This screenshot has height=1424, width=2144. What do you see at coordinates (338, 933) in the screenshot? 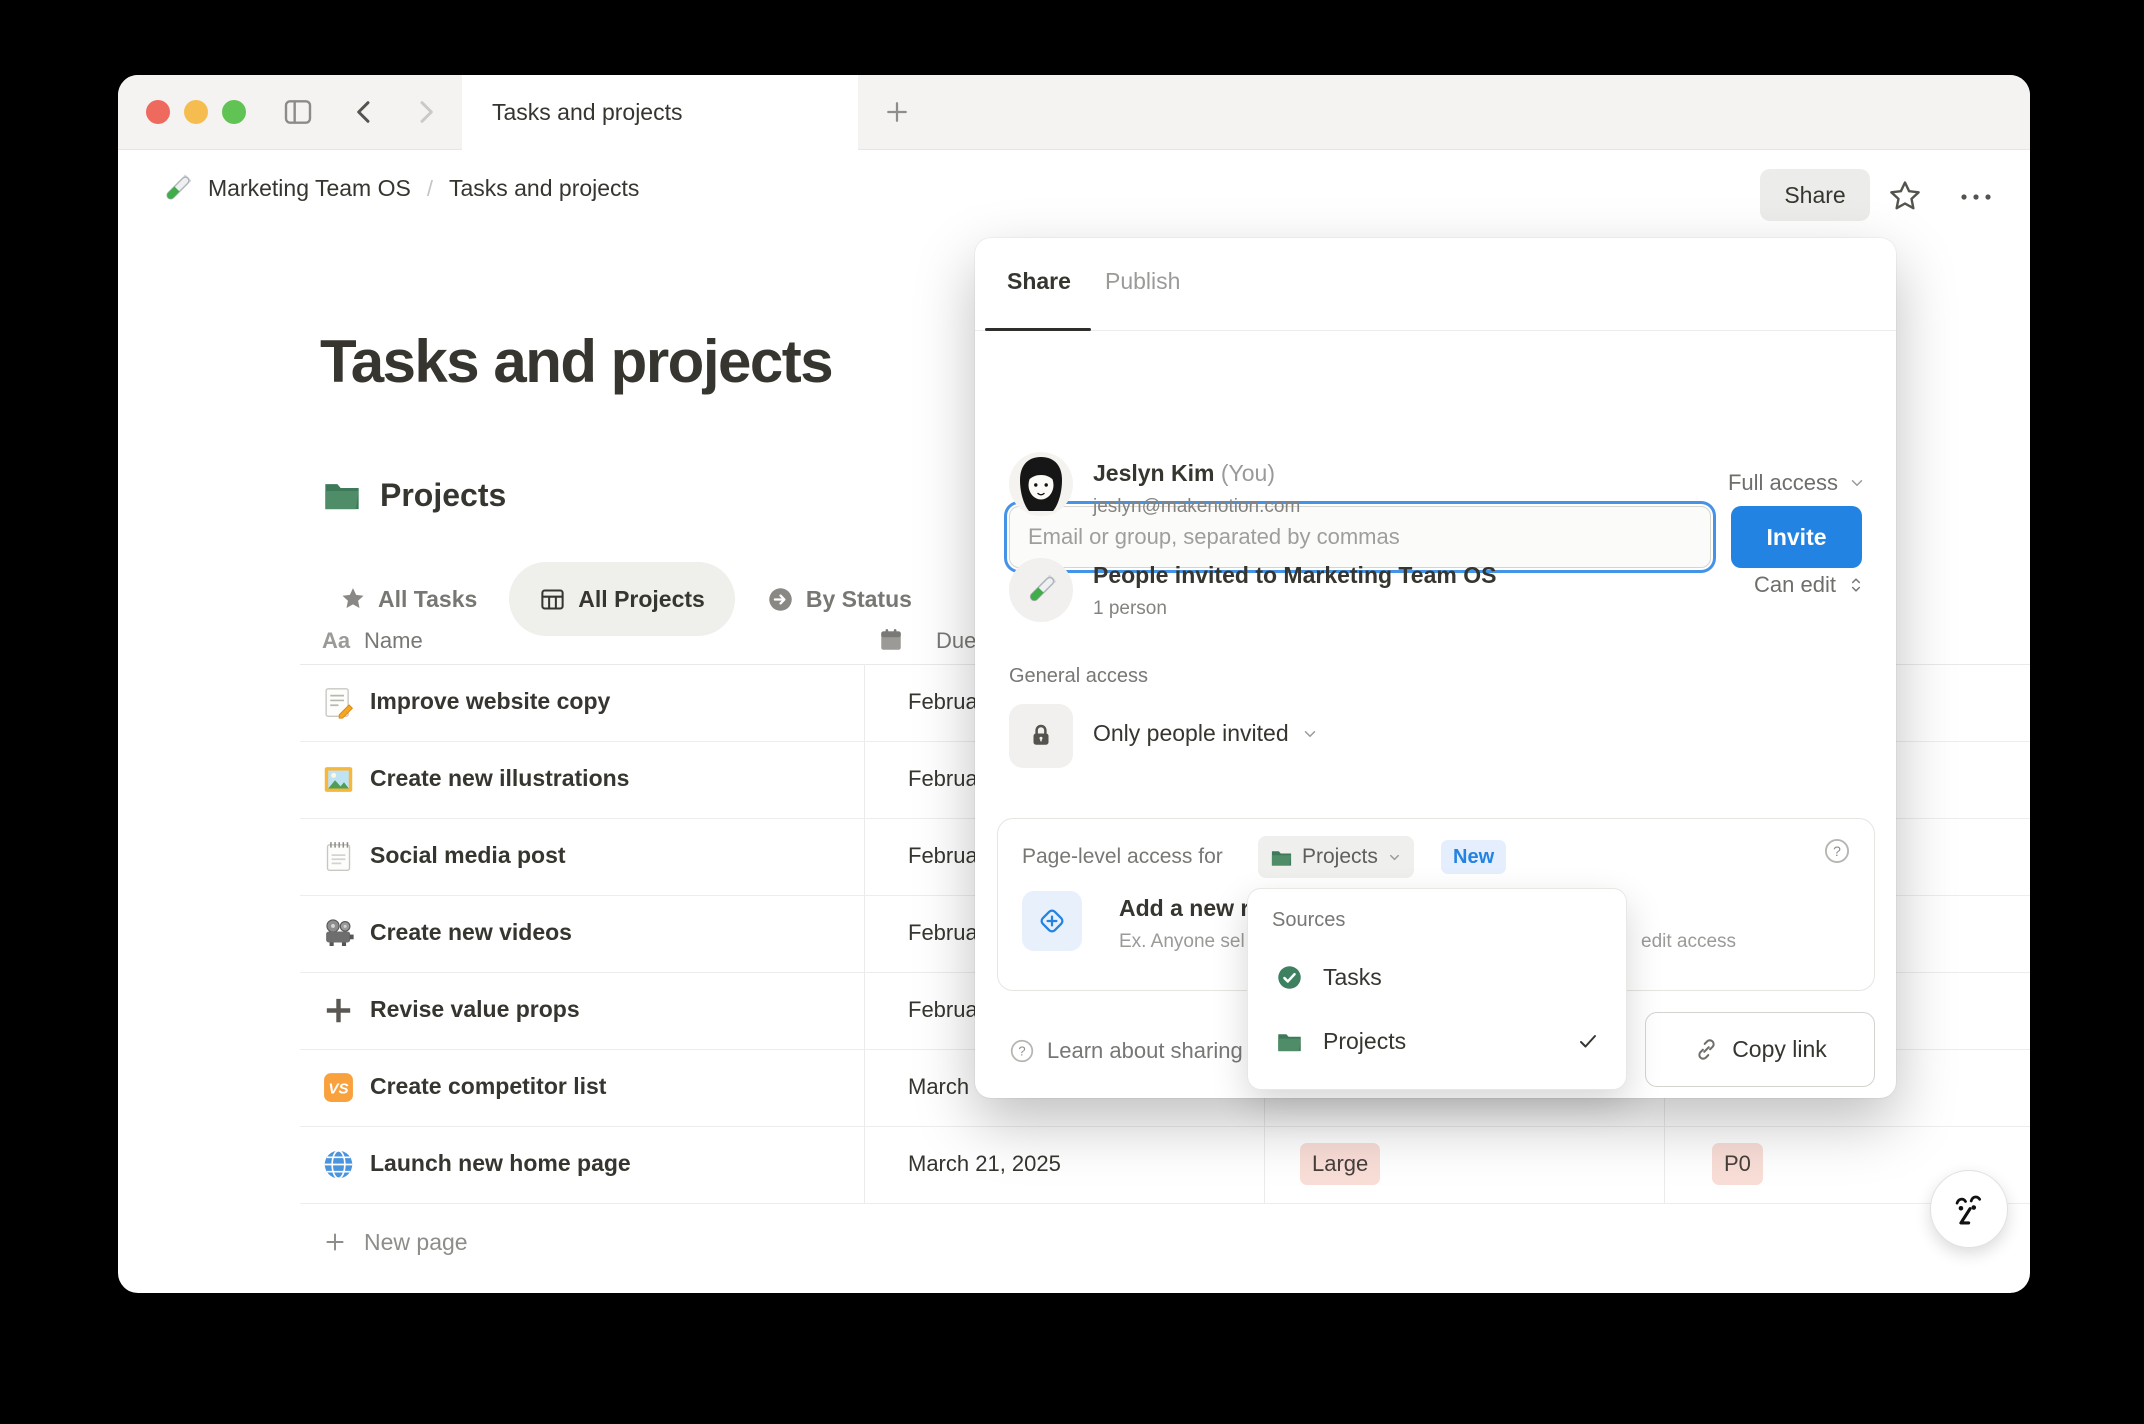
I see `film-projector-icon` at bounding box center [338, 933].